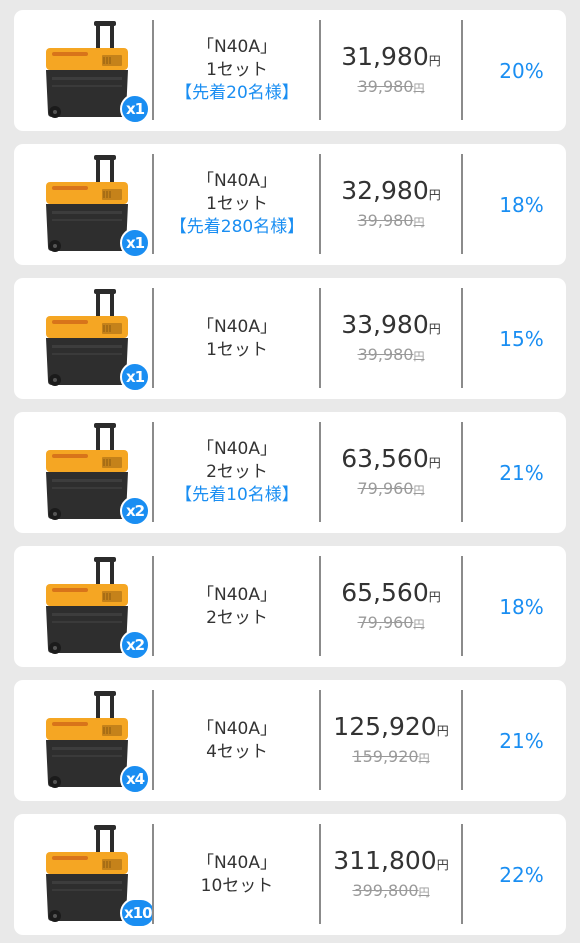 This screenshot has height=943, width=580. Describe the element at coordinates (385, 860) in the screenshot. I see `sale-price-value: 311,800` at that location.